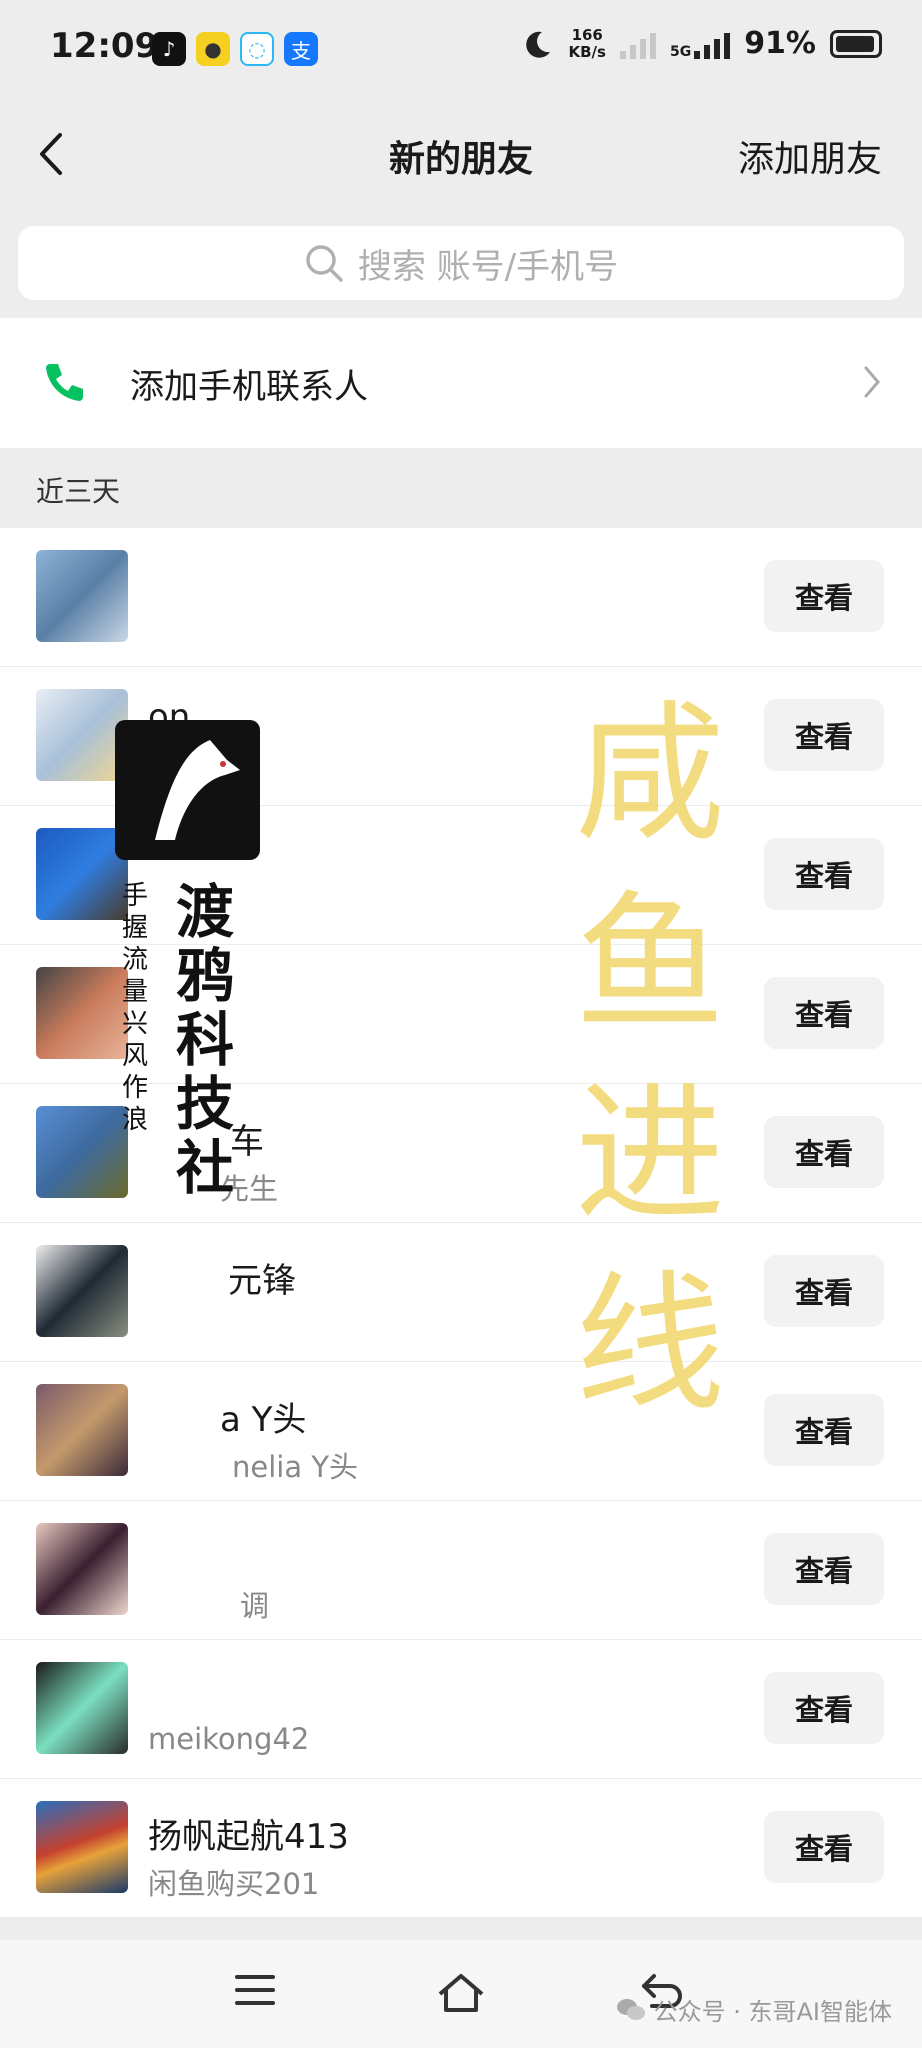  I want to click on system-nav-bar: 公众号 · 东哥AI智能体, so click(461, 1994).